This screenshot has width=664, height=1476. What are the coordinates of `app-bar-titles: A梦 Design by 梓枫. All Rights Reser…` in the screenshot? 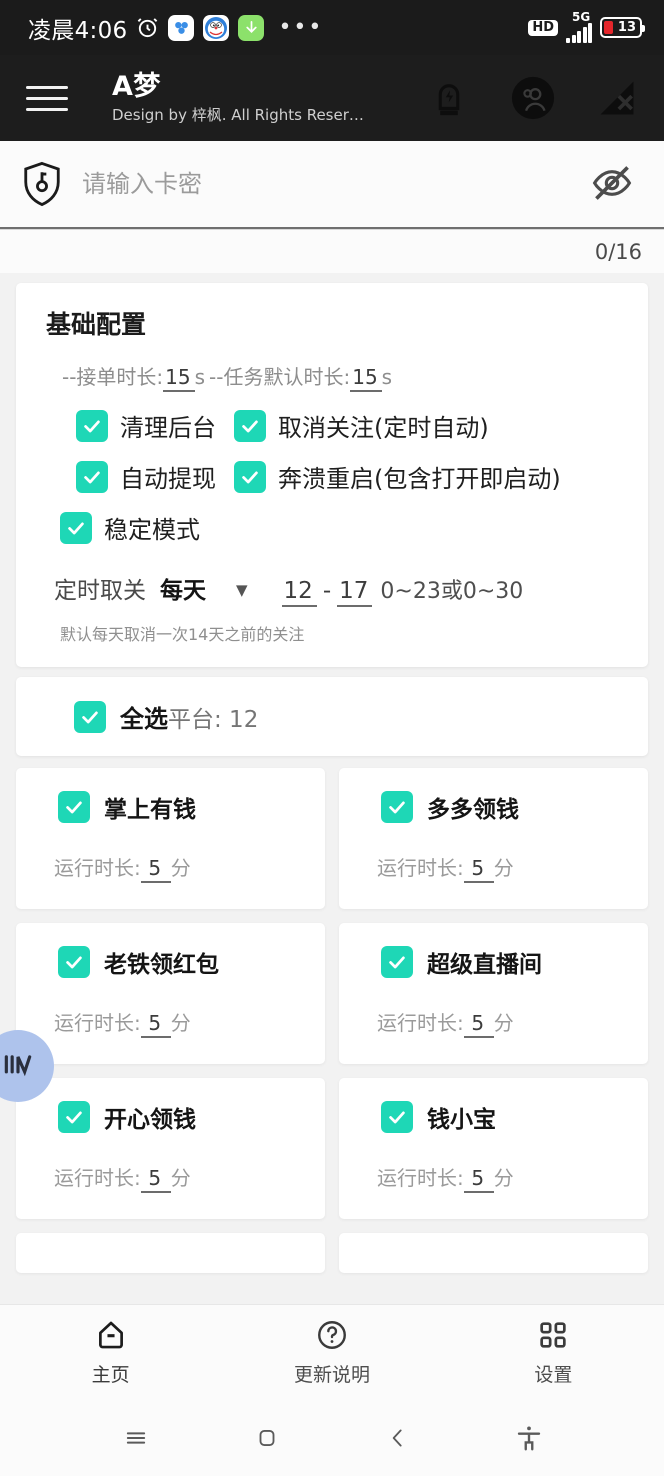 It's located at (247, 98).